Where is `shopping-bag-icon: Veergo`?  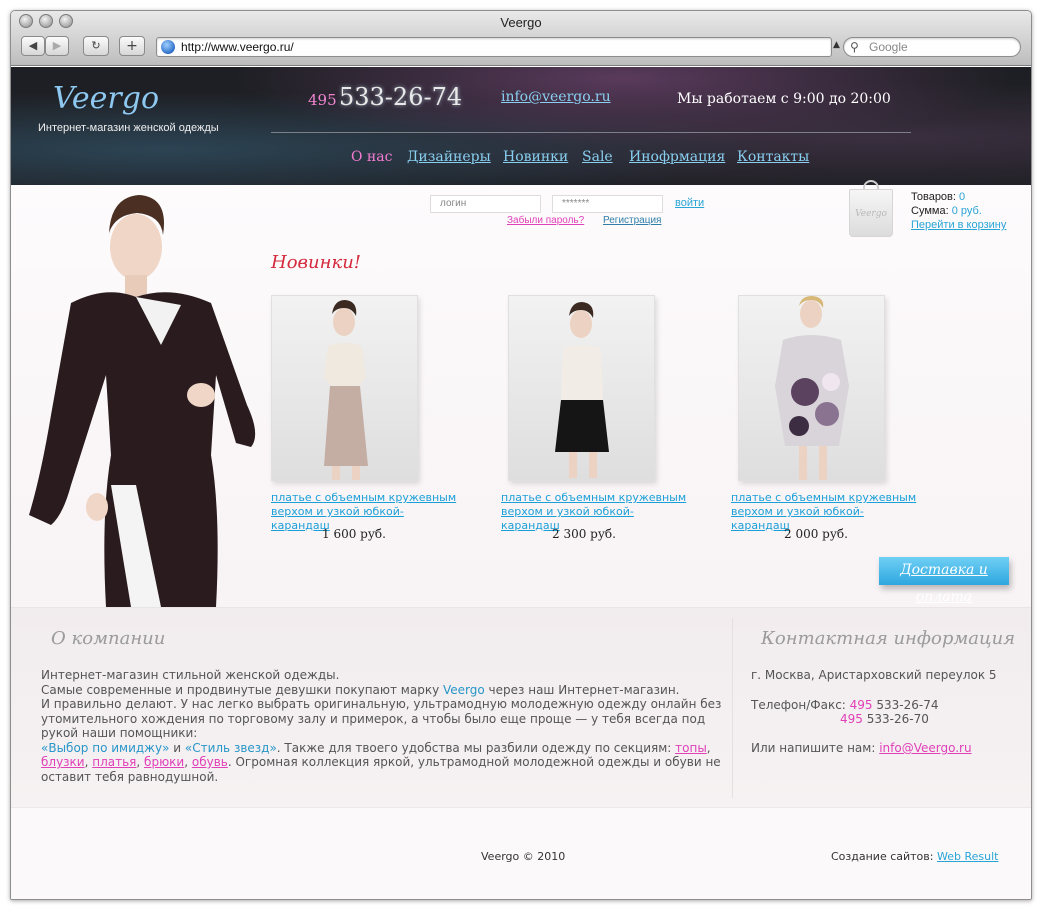 shopping-bag-icon: Veergo is located at coordinates (871, 213).